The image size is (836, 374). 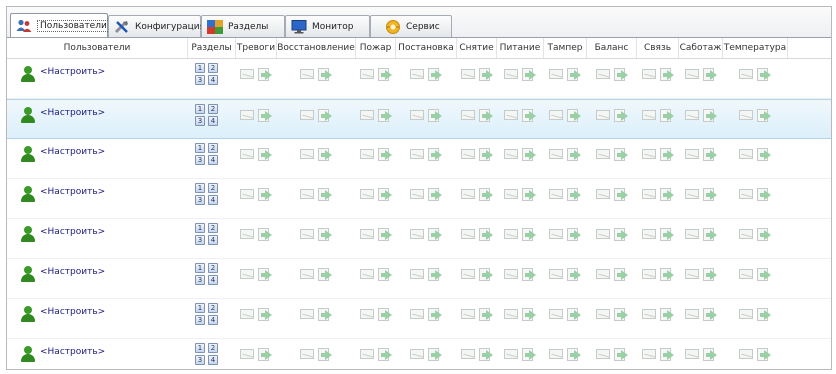 What do you see at coordinates (212, 48) in the screenshot?
I see `column-header-partitions: Разделы` at bounding box center [212, 48].